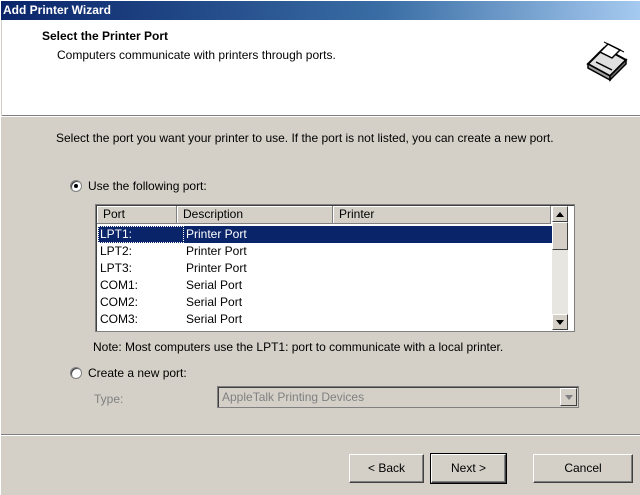 Image resolution: width=640 pixels, height=495 pixels. Describe the element at coordinates (325, 234) in the screenshot. I see `table-row: LPT1: Printer Port` at that location.